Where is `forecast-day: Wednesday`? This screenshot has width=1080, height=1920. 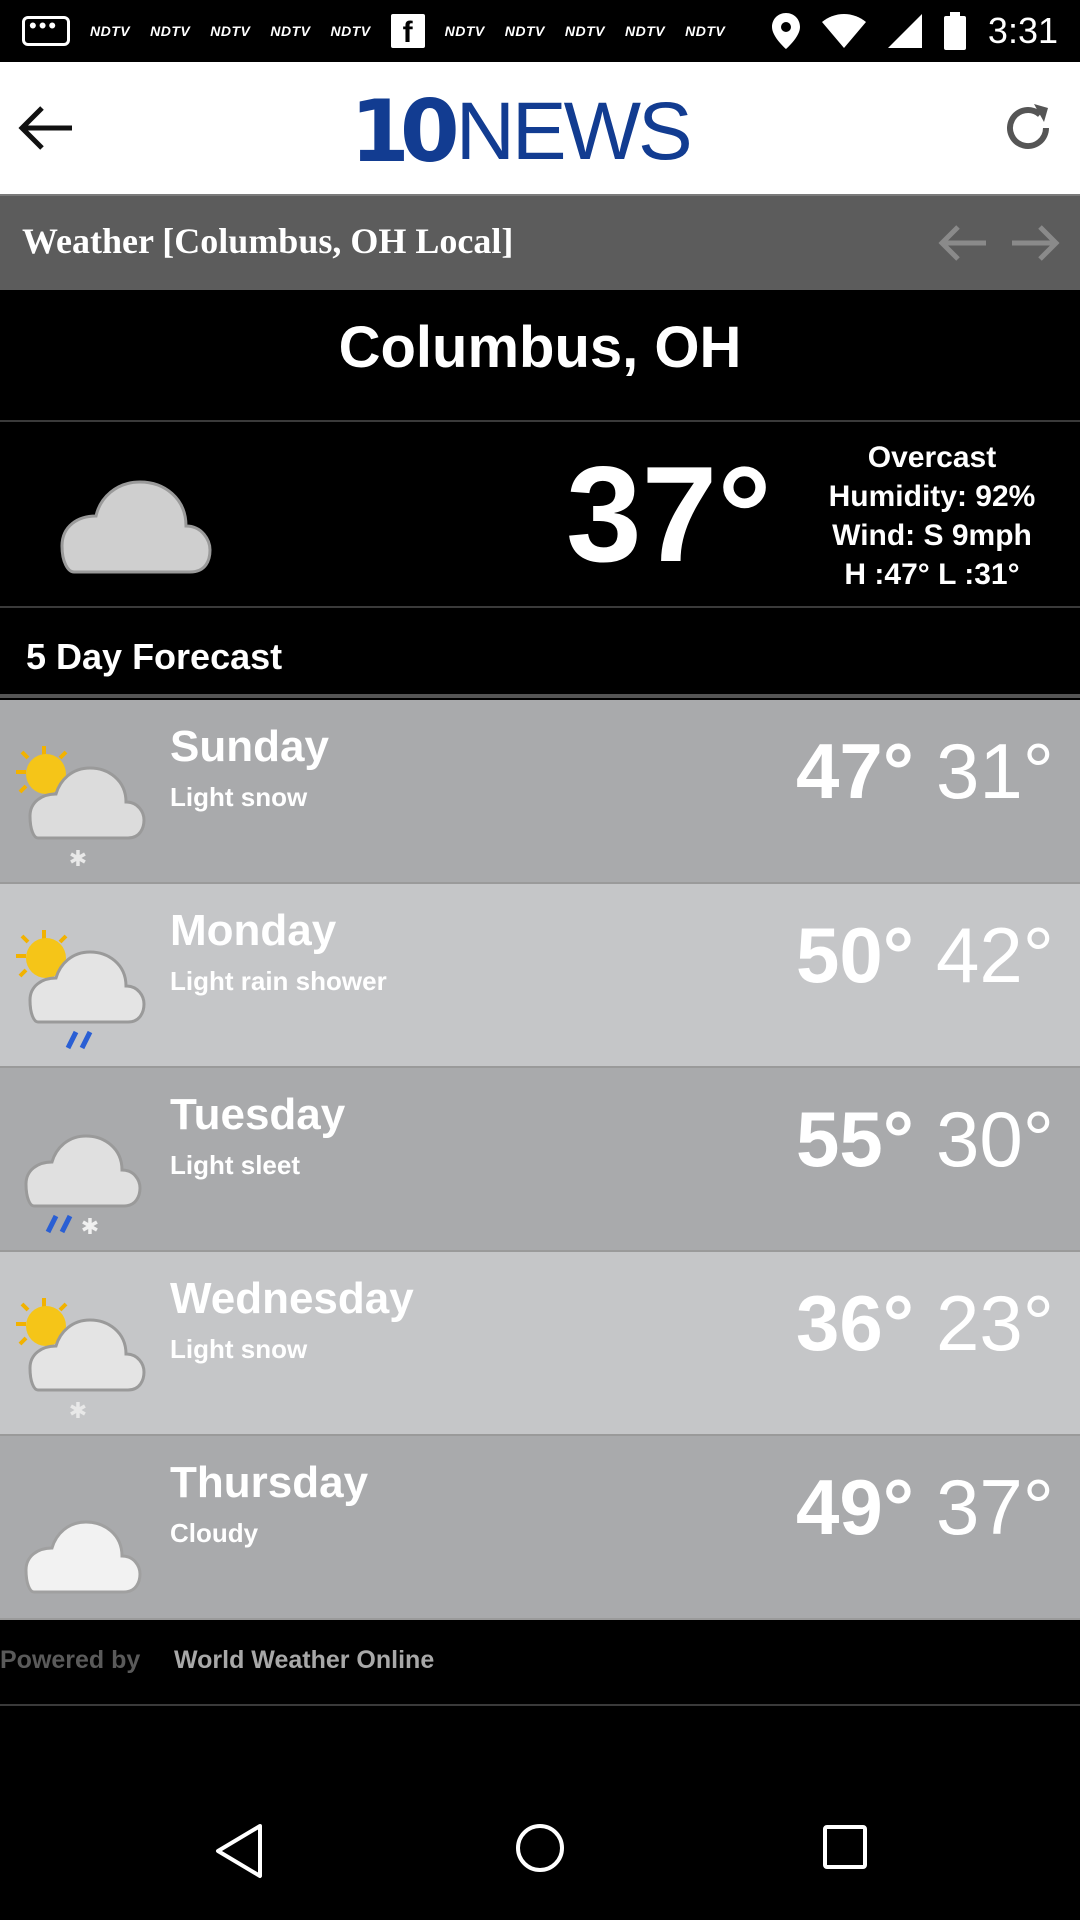 forecast-day: Wednesday is located at coordinates (292, 1298).